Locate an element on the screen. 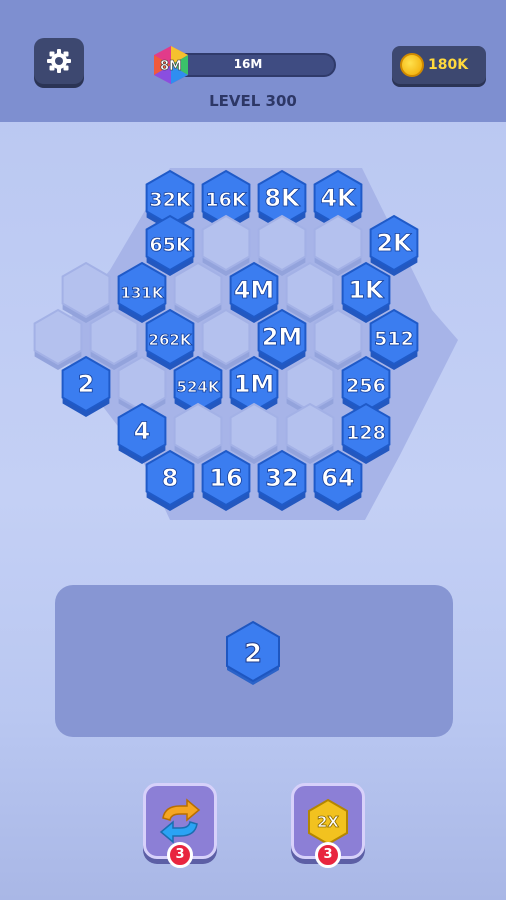  swap-booster-button: 3 is located at coordinates (180, 825).